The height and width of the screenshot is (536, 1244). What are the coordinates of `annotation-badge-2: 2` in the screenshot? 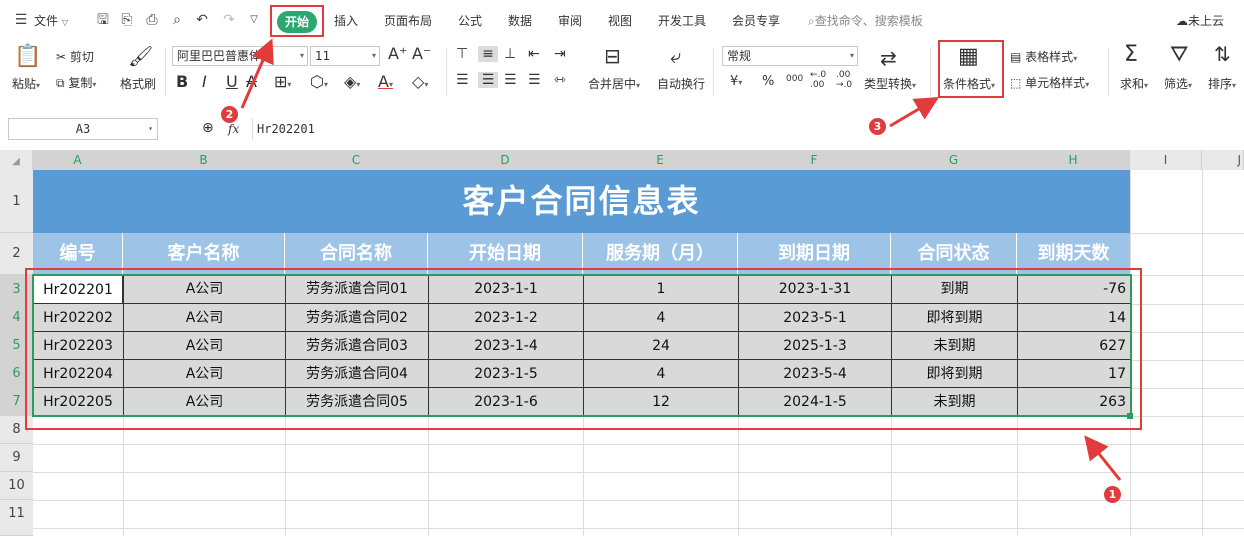 It's located at (229, 114).